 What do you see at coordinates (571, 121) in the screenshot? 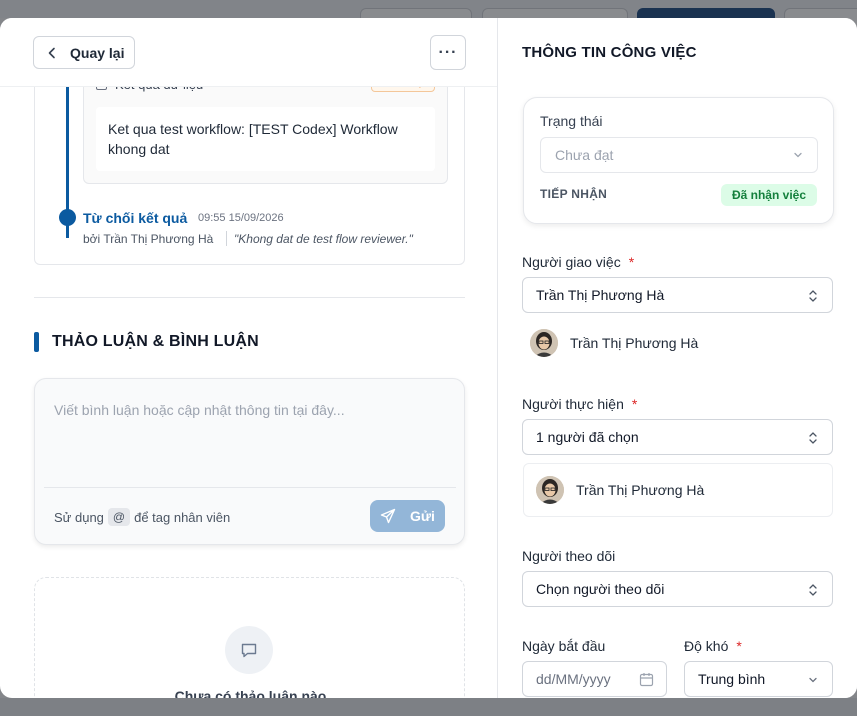
I see `status-label: Trạng thái` at bounding box center [571, 121].